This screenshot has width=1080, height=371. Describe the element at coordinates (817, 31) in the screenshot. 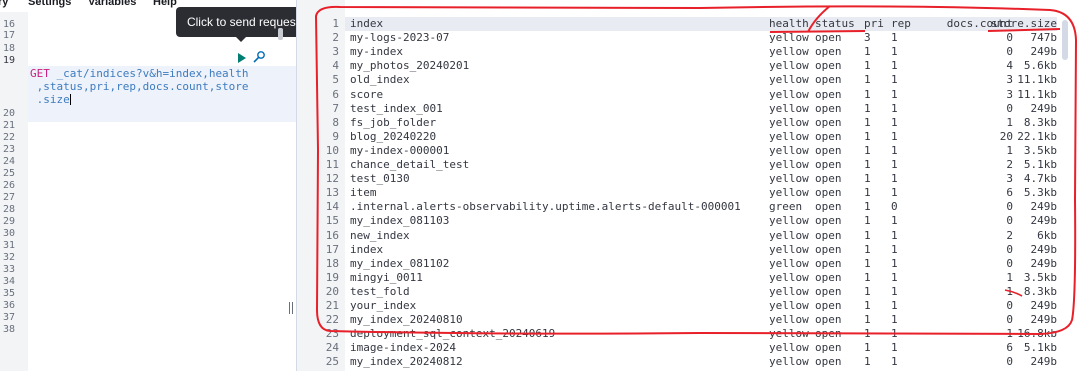

I see `annotation-mark-health` at that location.